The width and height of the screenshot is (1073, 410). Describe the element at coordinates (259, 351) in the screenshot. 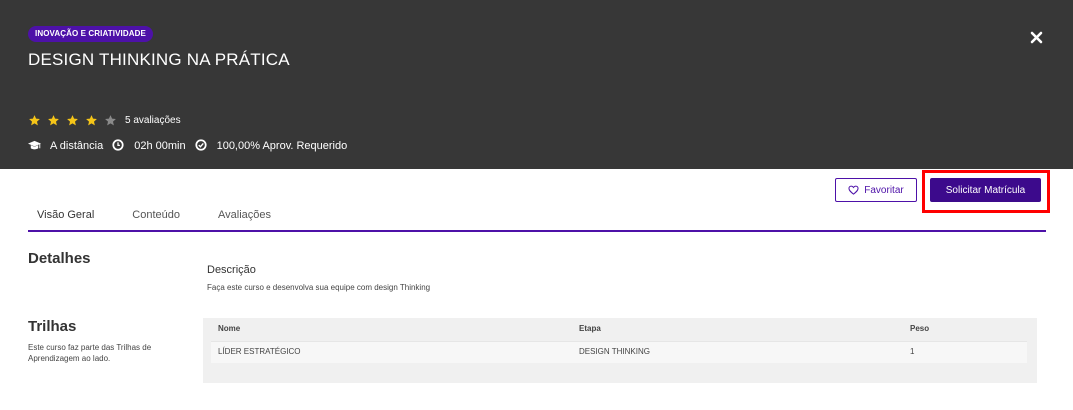

I see `cell-nome: LÍDER ESTRATÉGICO` at that location.